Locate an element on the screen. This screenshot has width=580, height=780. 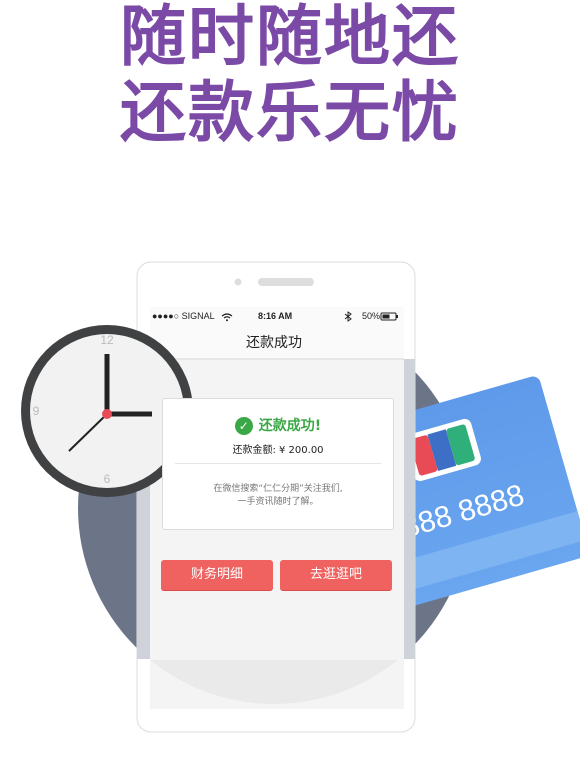
success-title-row: ✓ 还款成功! is located at coordinates (278, 425).